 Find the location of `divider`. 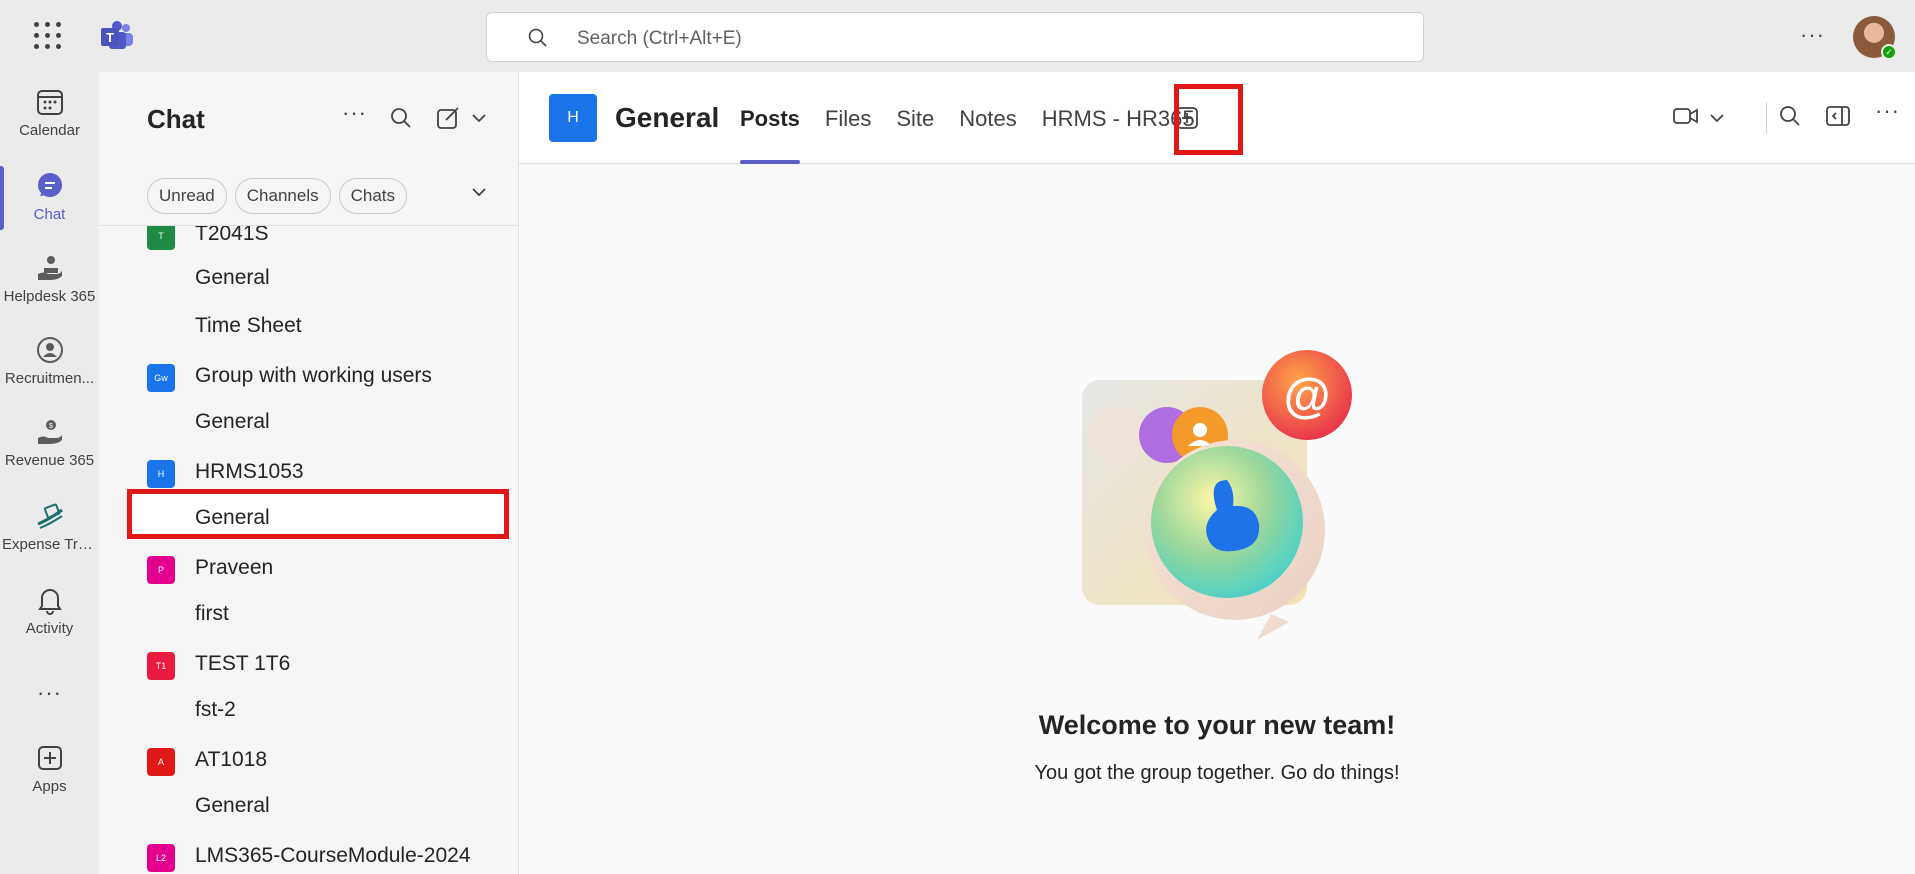

divider is located at coordinates (1766, 118).